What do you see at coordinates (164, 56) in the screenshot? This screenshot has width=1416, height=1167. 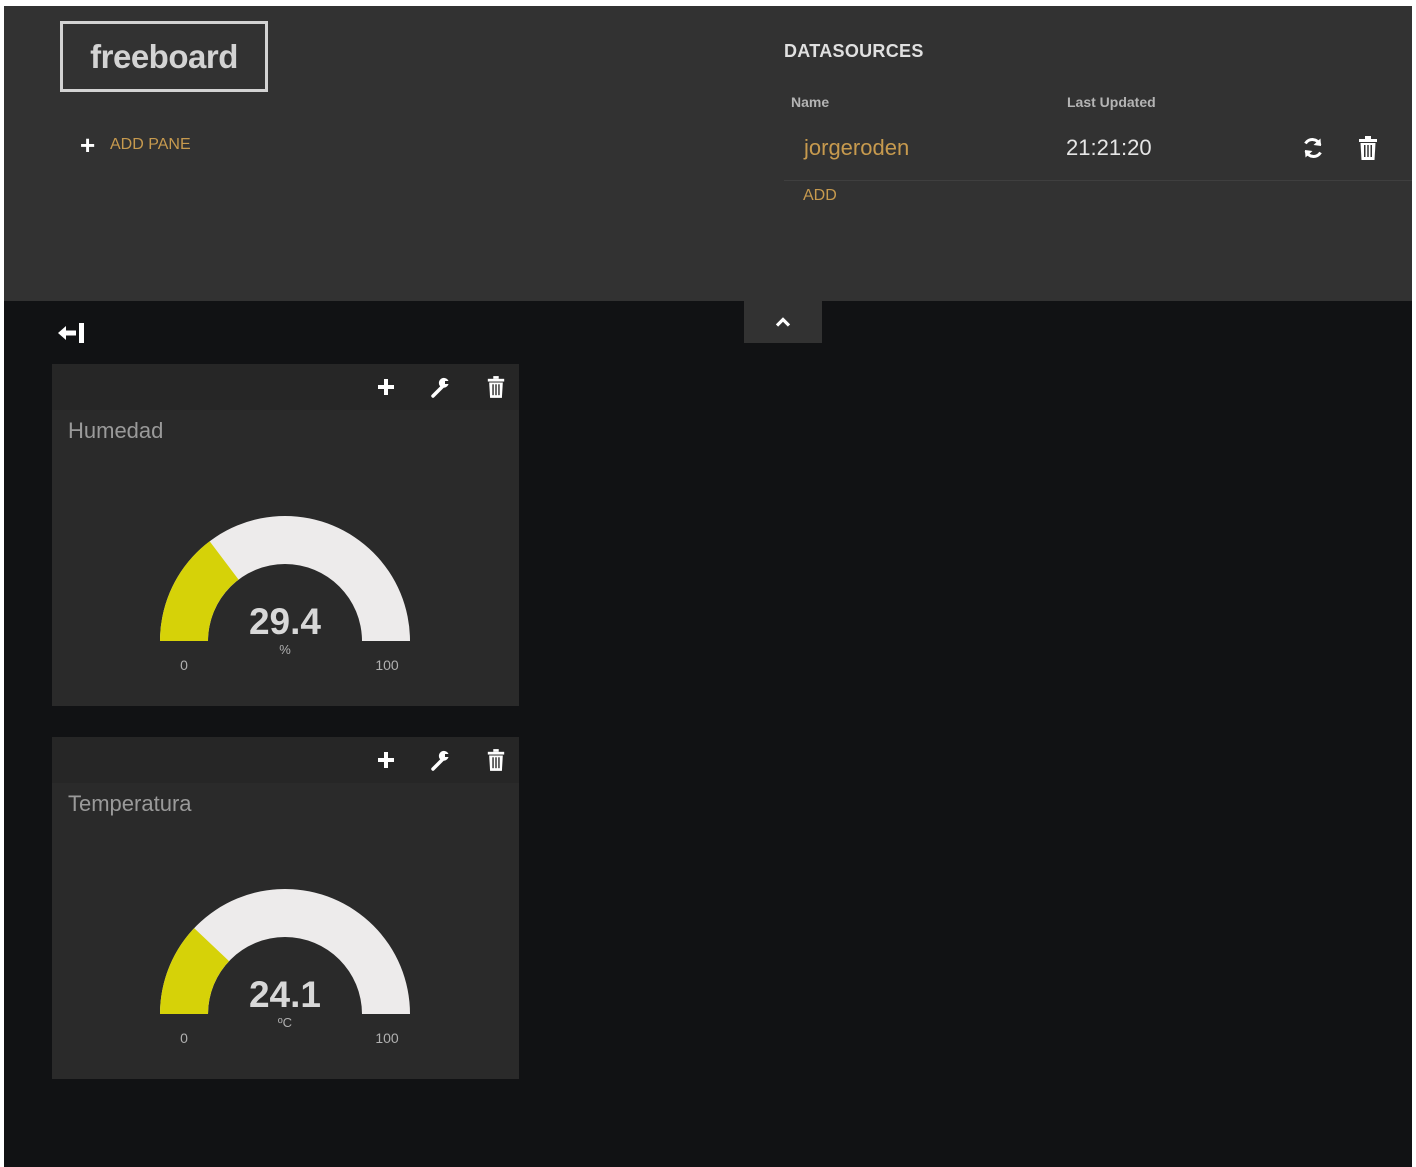 I see `freeboard-logo: freeboard` at bounding box center [164, 56].